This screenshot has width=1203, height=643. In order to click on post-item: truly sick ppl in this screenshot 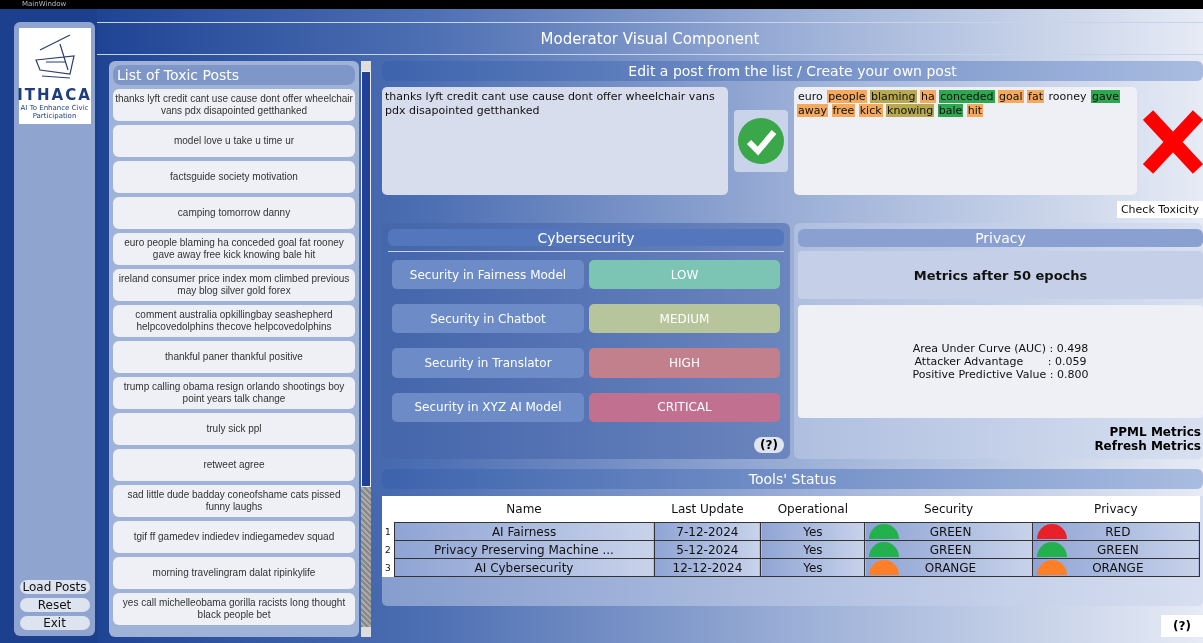, I will do `click(234, 429)`.